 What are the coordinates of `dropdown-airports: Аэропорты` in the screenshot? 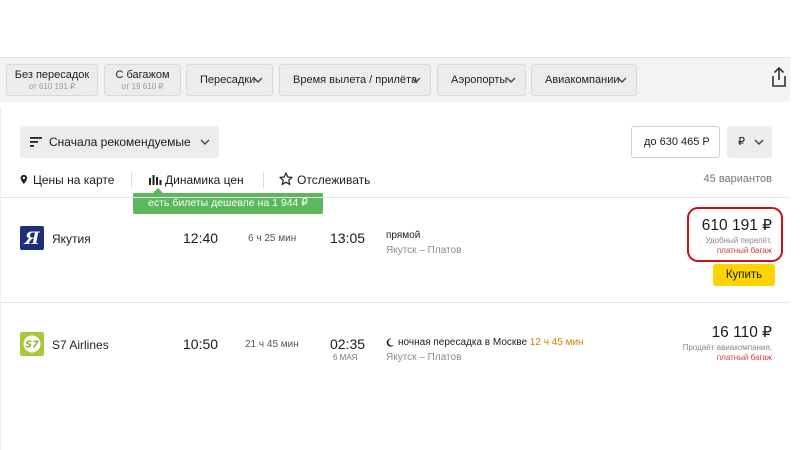 It's located at (481, 80).